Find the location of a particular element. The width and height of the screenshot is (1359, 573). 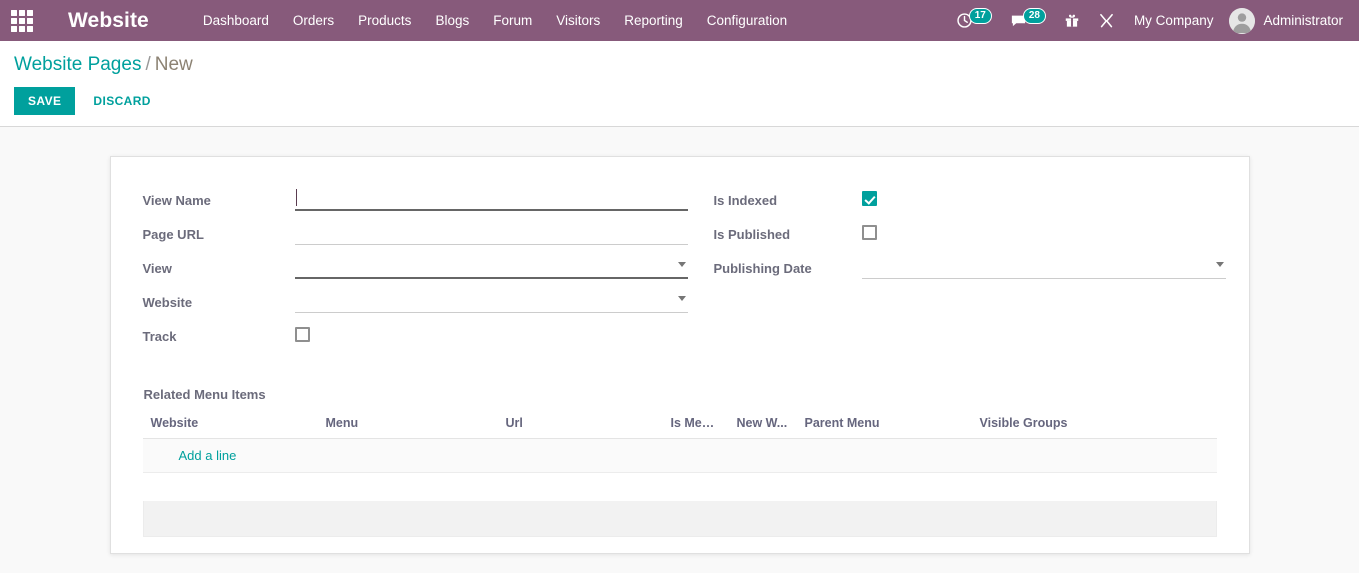

systray: 17 28 My Company Administrator is located at coordinates (1153, 20).